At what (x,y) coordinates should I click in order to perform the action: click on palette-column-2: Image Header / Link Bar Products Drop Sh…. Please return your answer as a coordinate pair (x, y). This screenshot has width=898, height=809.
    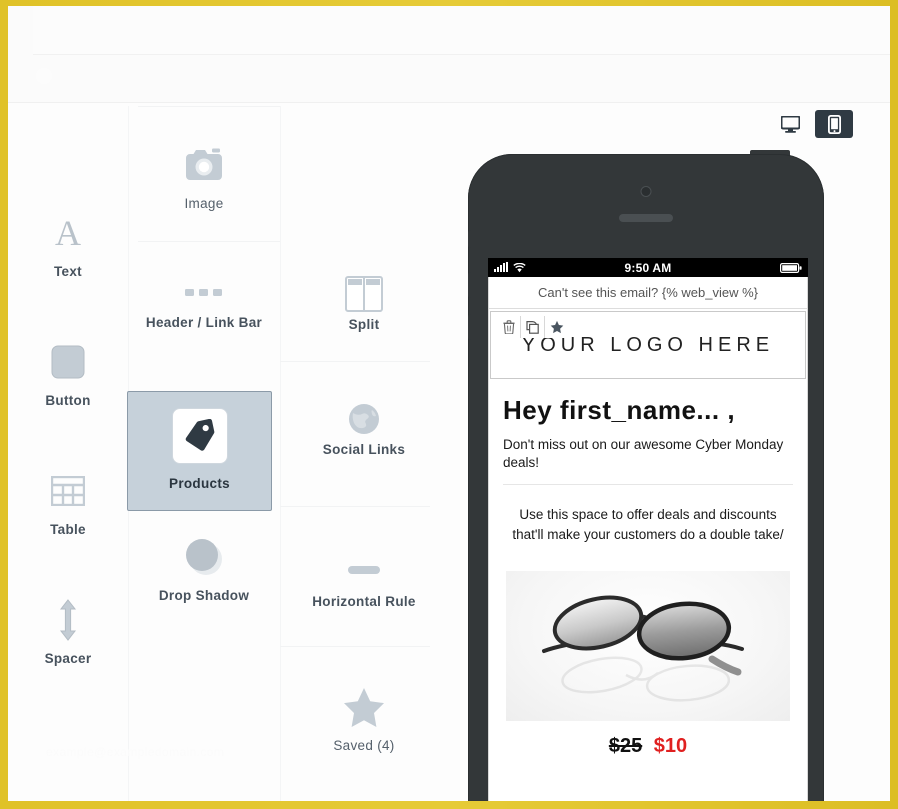
    Looking at the image, I should click on (203, 453).